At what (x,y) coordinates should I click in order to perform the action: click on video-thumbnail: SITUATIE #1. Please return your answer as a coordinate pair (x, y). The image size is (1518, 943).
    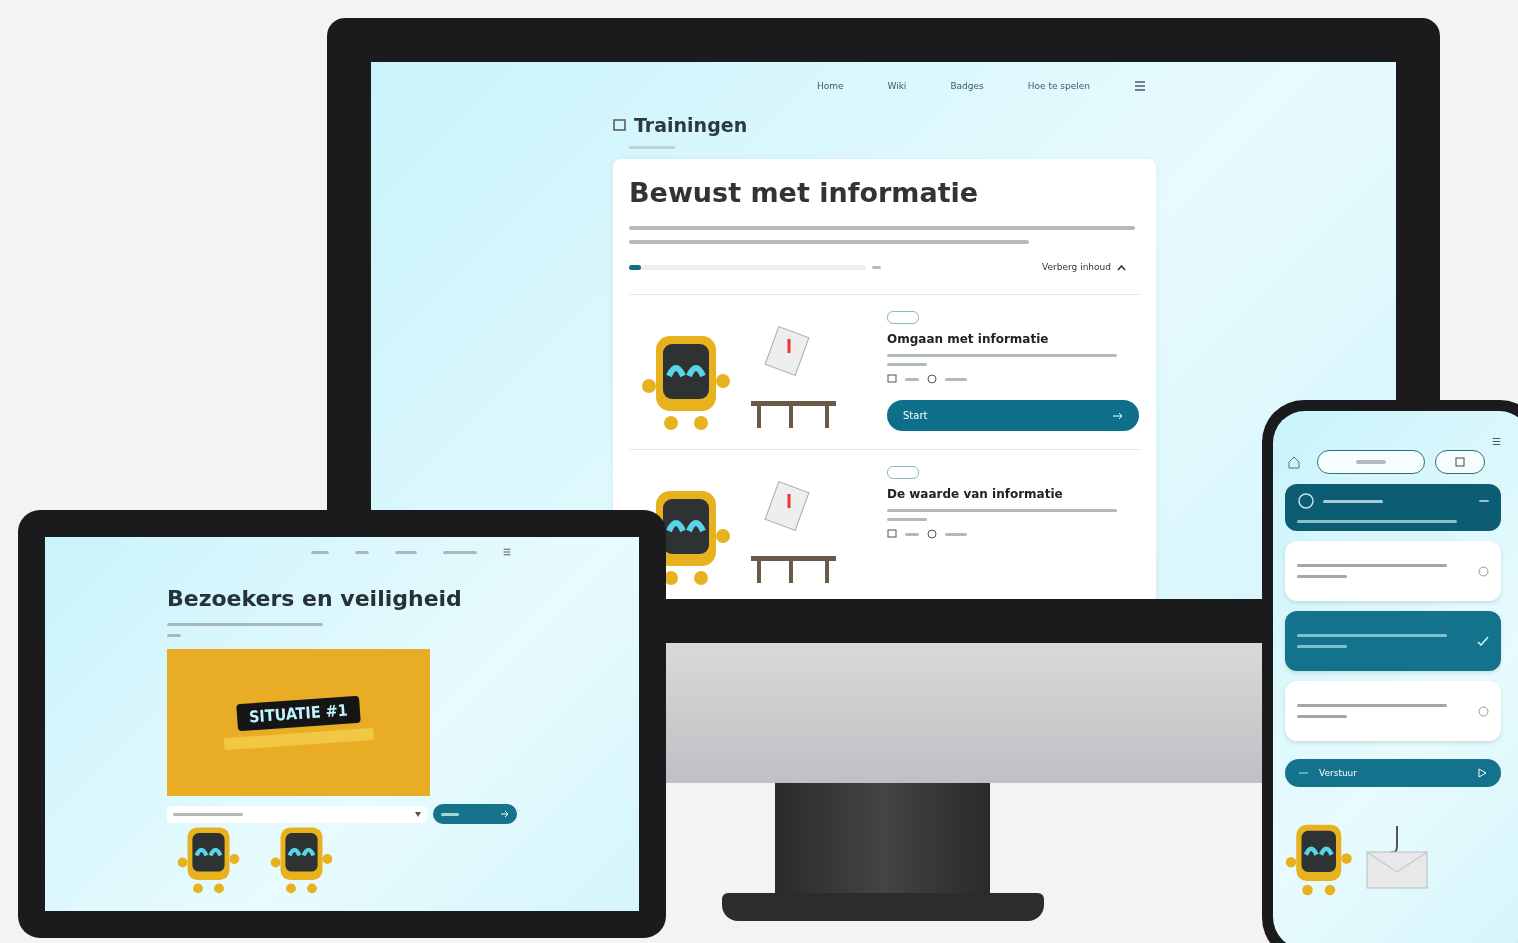
    Looking at the image, I should click on (298, 722).